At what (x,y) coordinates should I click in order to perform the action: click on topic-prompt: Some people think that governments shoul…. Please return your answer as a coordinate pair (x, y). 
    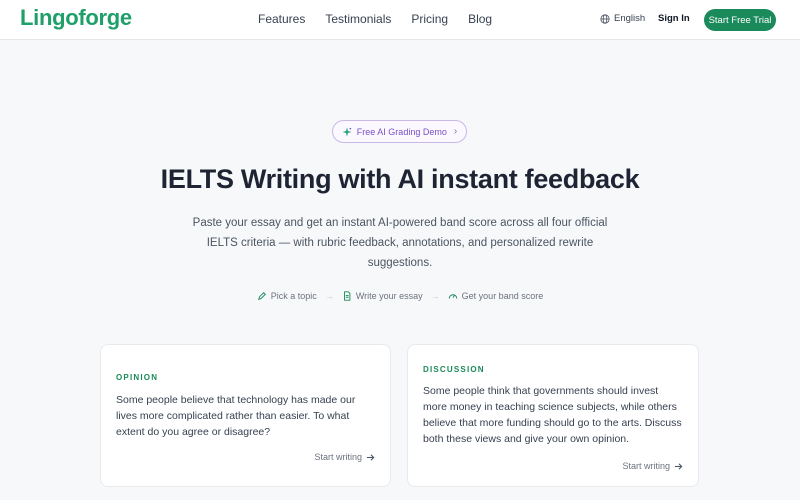
    Looking at the image, I should click on (552, 415).